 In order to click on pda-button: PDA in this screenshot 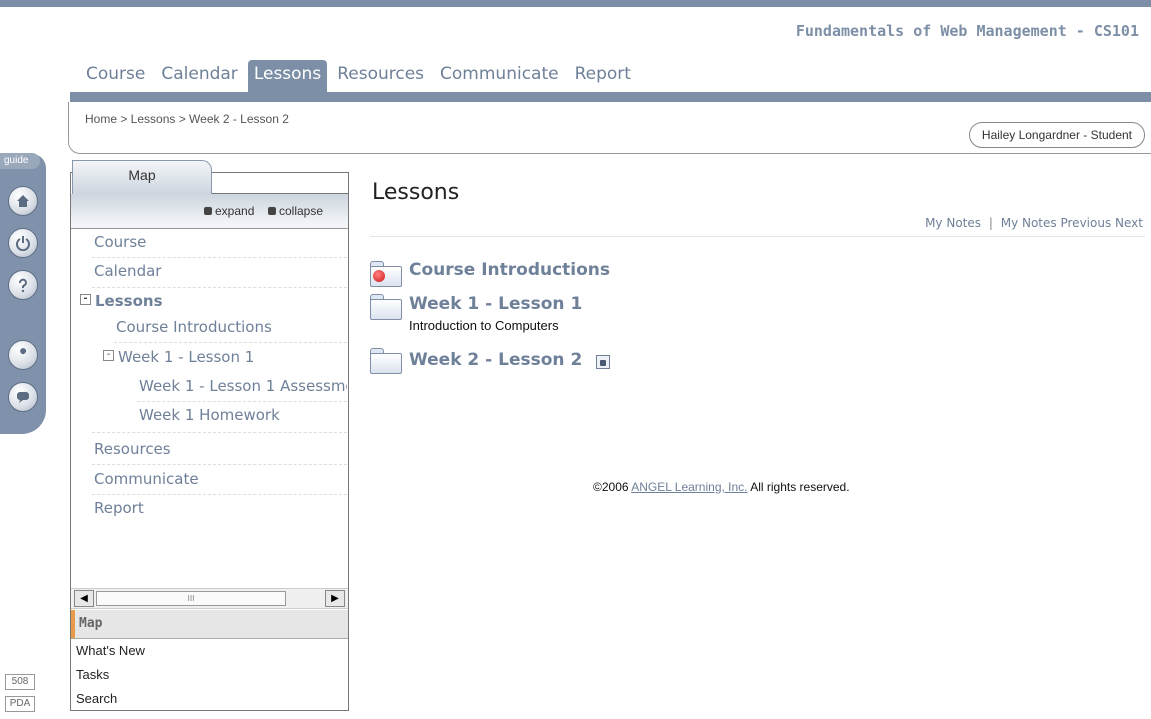, I will do `click(20, 704)`.